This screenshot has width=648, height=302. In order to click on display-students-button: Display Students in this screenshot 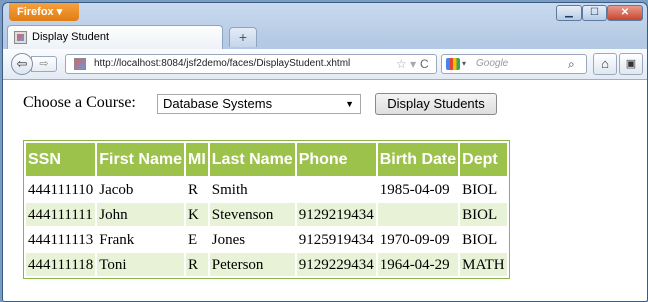, I will do `click(436, 104)`.